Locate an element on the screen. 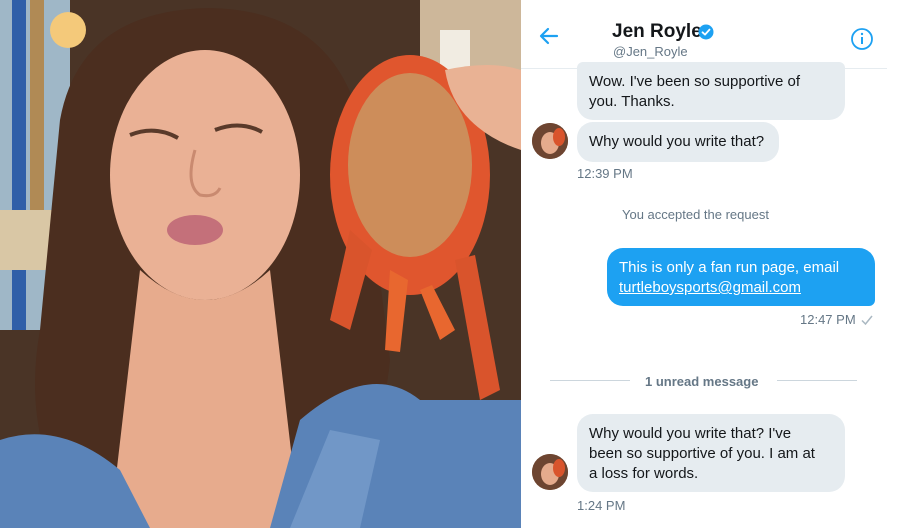 This screenshot has height=528, width=908. conversation-header: Jen Royle @Jen_Royle is located at coordinates (704, 34).